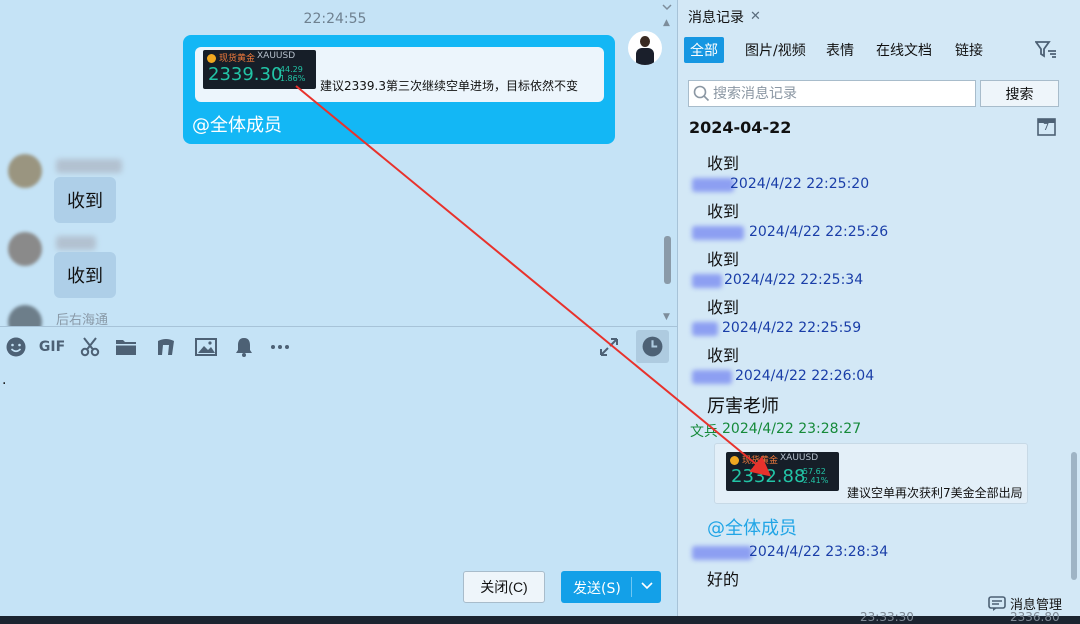 Image resolution: width=1080 pixels, height=624 pixels. I want to click on search-input, so click(842, 94).